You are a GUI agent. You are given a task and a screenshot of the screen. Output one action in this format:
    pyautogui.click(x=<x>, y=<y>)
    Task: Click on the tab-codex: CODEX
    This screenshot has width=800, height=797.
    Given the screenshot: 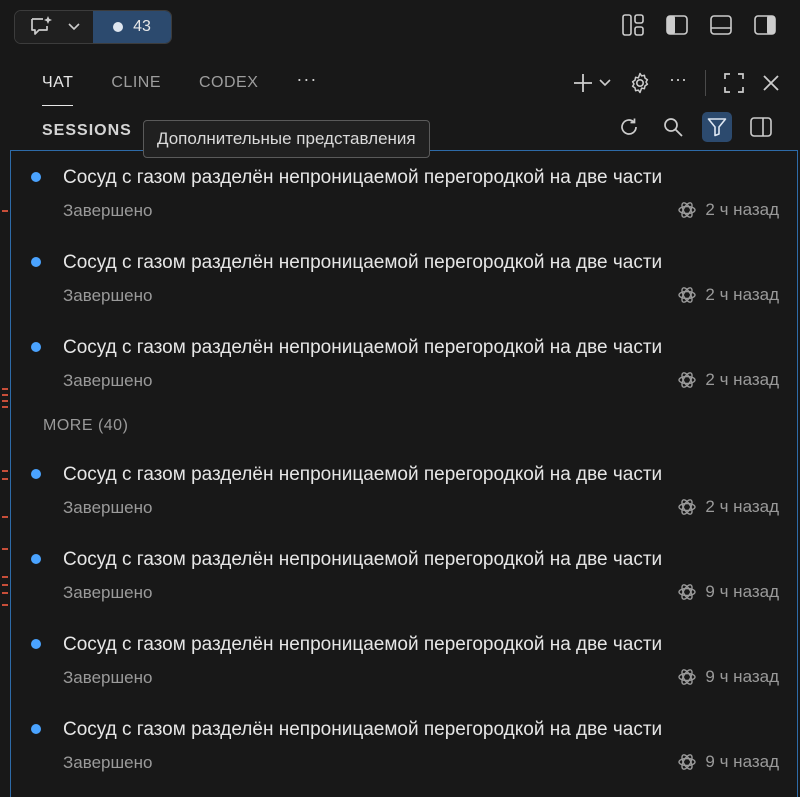 What is the action you would take?
    pyautogui.click(x=228, y=83)
    